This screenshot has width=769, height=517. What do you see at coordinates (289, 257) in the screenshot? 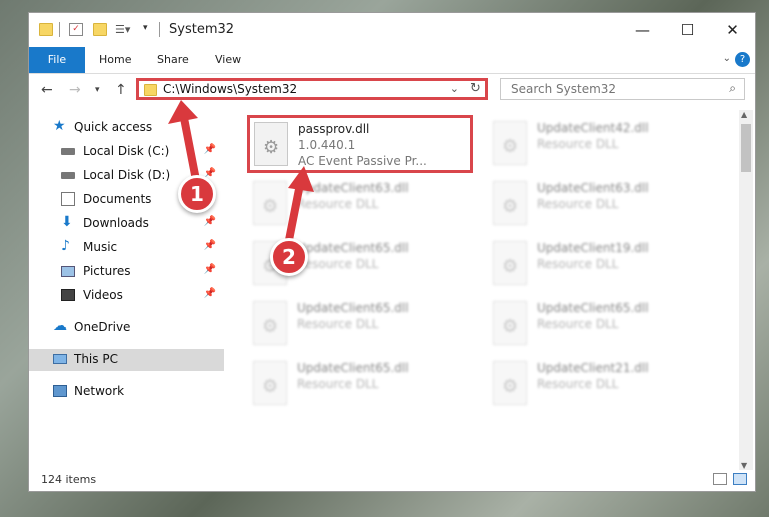
I see `callout-badge-2: 2` at bounding box center [289, 257].